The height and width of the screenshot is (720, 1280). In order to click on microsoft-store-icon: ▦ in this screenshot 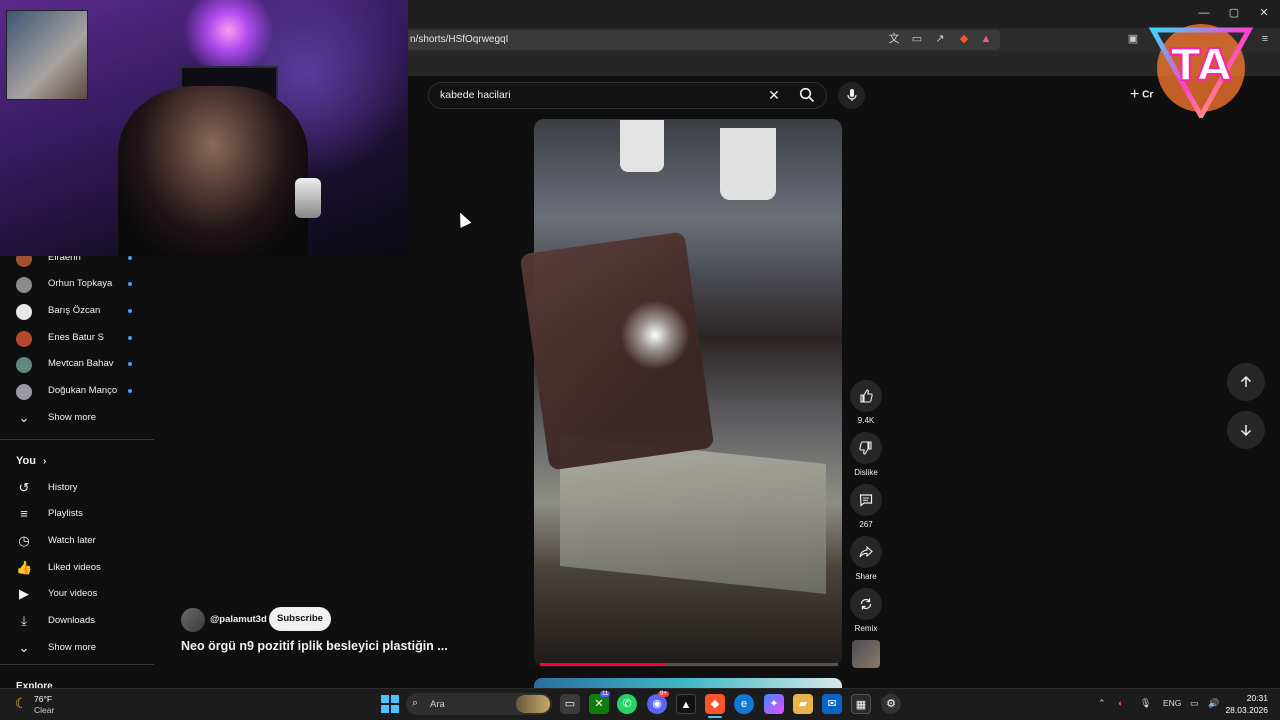, I will do `click(861, 704)`.